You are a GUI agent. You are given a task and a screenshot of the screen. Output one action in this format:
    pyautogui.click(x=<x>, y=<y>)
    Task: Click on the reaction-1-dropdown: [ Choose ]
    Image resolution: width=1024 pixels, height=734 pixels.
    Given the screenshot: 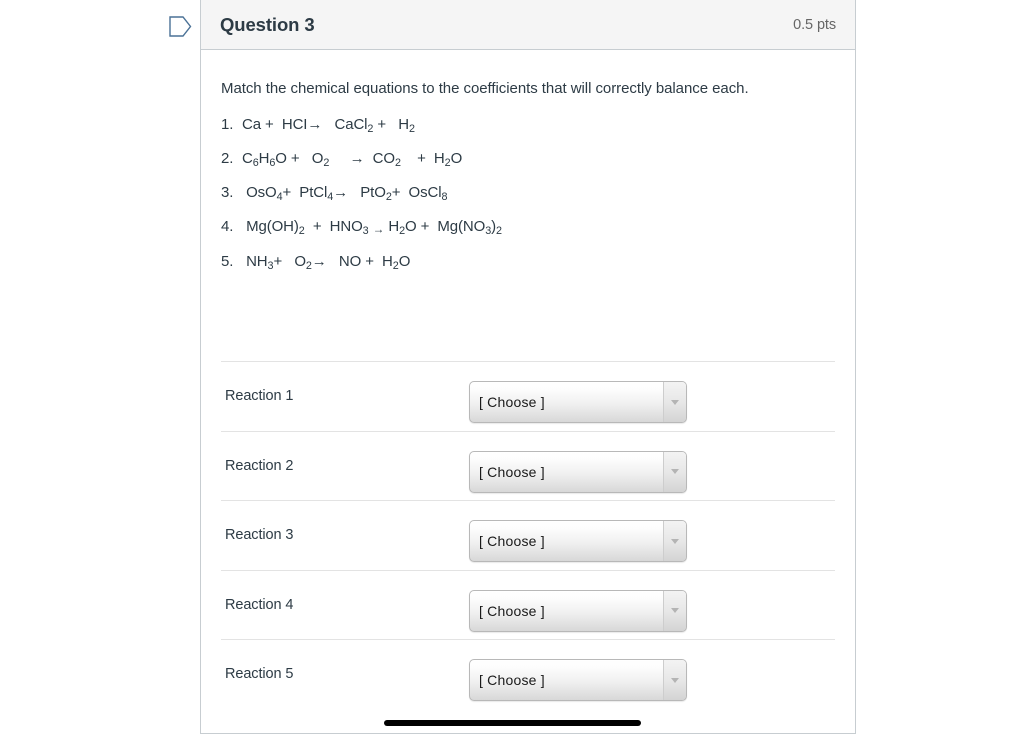 What is the action you would take?
    pyautogui.click(x=578, y=402)
    